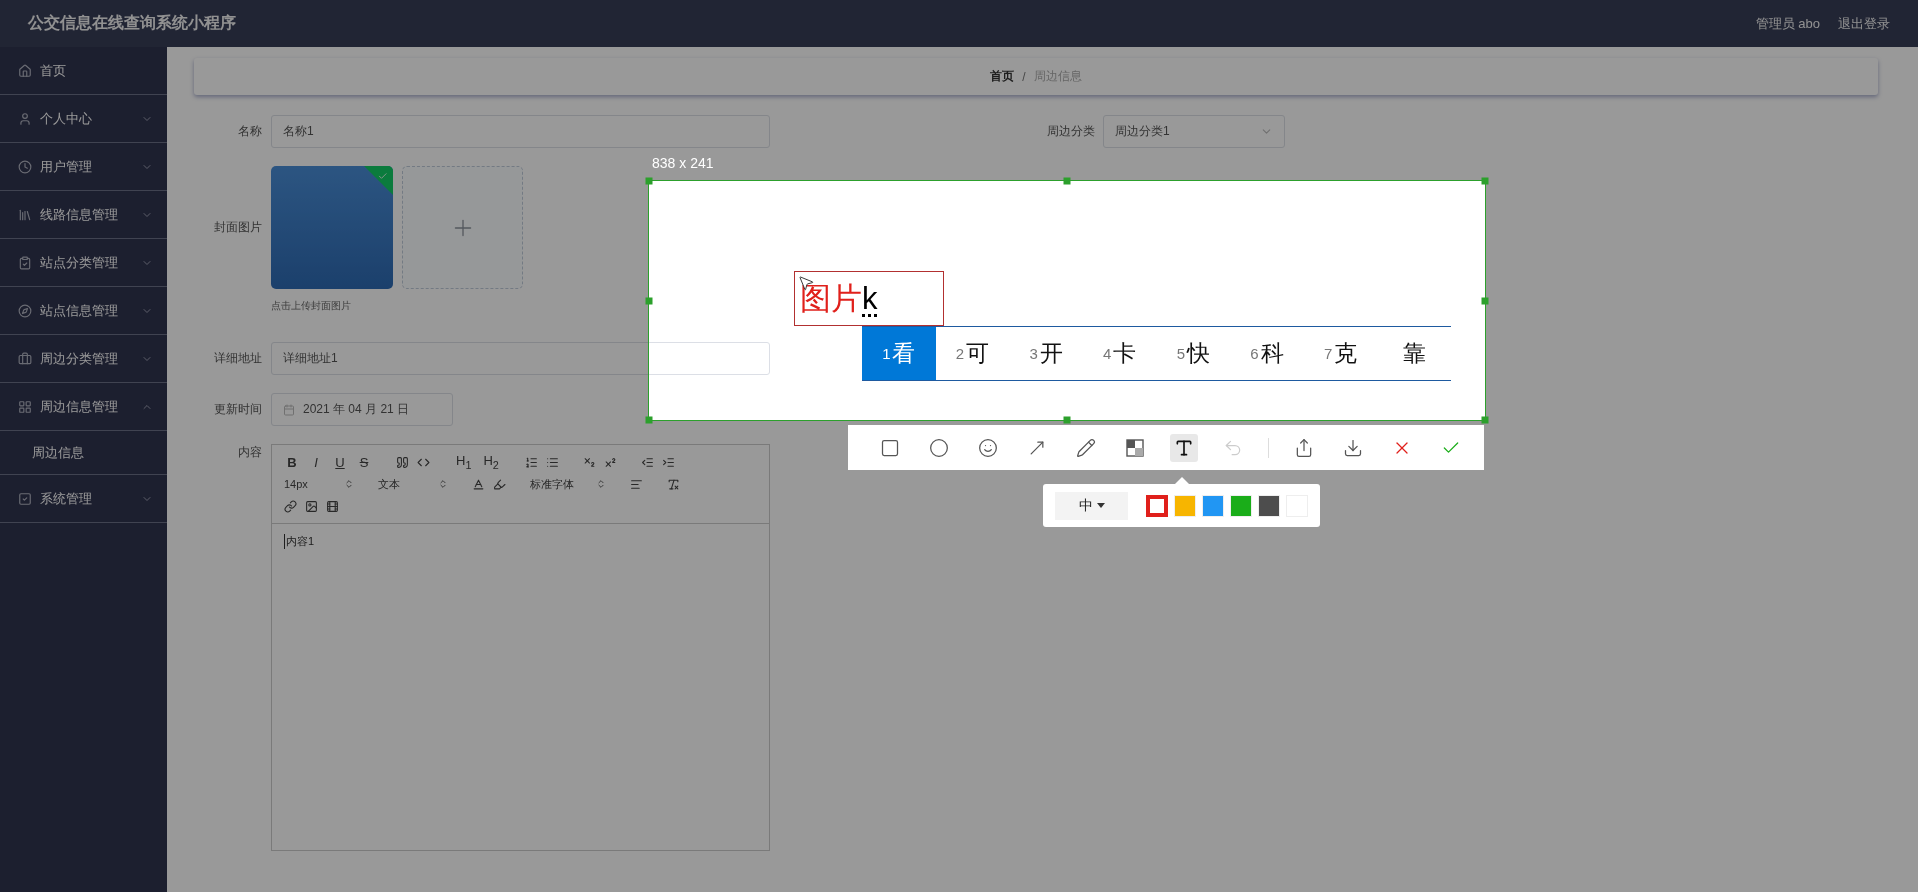  I want to click on menu-item: 用户管理, so click(83, 167).